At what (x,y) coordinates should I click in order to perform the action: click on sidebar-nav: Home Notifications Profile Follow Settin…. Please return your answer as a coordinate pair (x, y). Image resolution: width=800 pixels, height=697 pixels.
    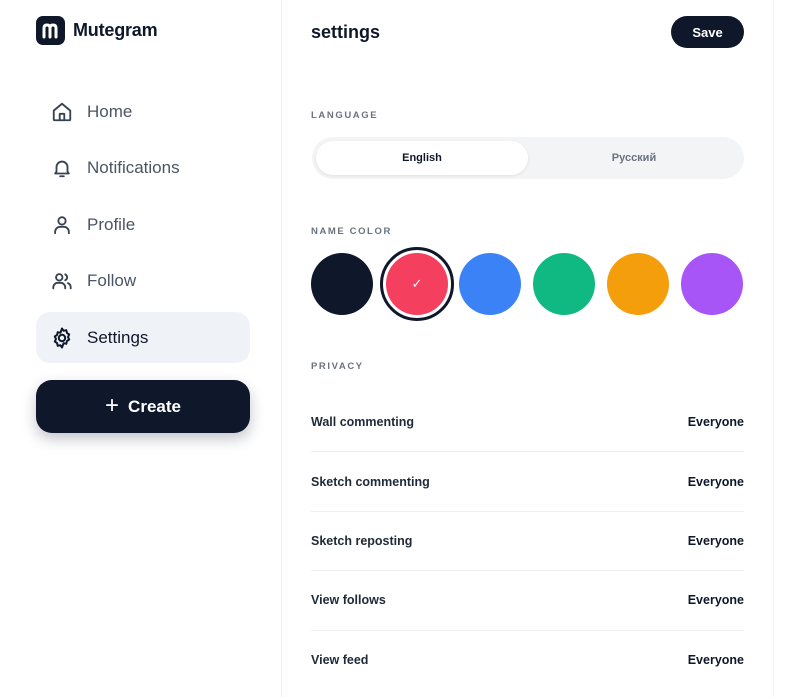
    Looking at the image, I should click on (143, 227).